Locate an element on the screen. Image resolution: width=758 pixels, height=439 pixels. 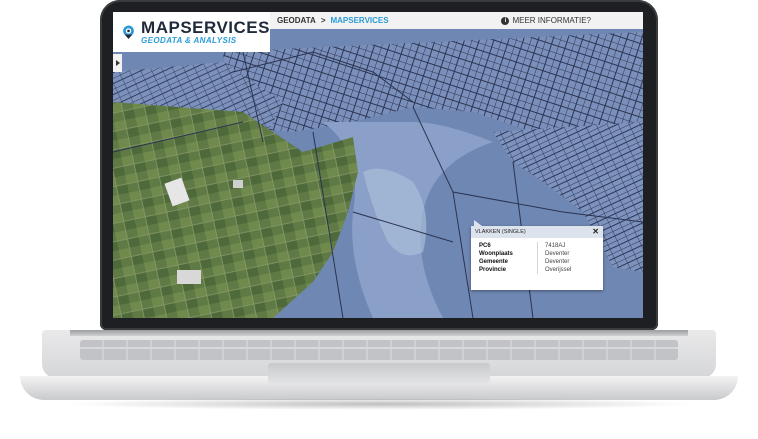
top-bar: GEODATA > MAPSERVICES i MEER INFORMATIE? is located at coordinates (456, 20).